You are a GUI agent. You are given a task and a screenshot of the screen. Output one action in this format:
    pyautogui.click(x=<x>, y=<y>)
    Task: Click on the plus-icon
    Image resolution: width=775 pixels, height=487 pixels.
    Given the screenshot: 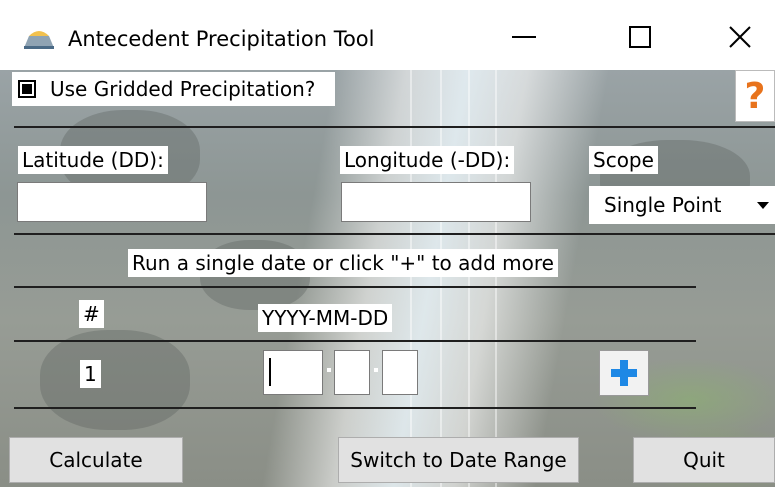 What is the action you would take?
    pyautogui.click(x=624, y=373)
    